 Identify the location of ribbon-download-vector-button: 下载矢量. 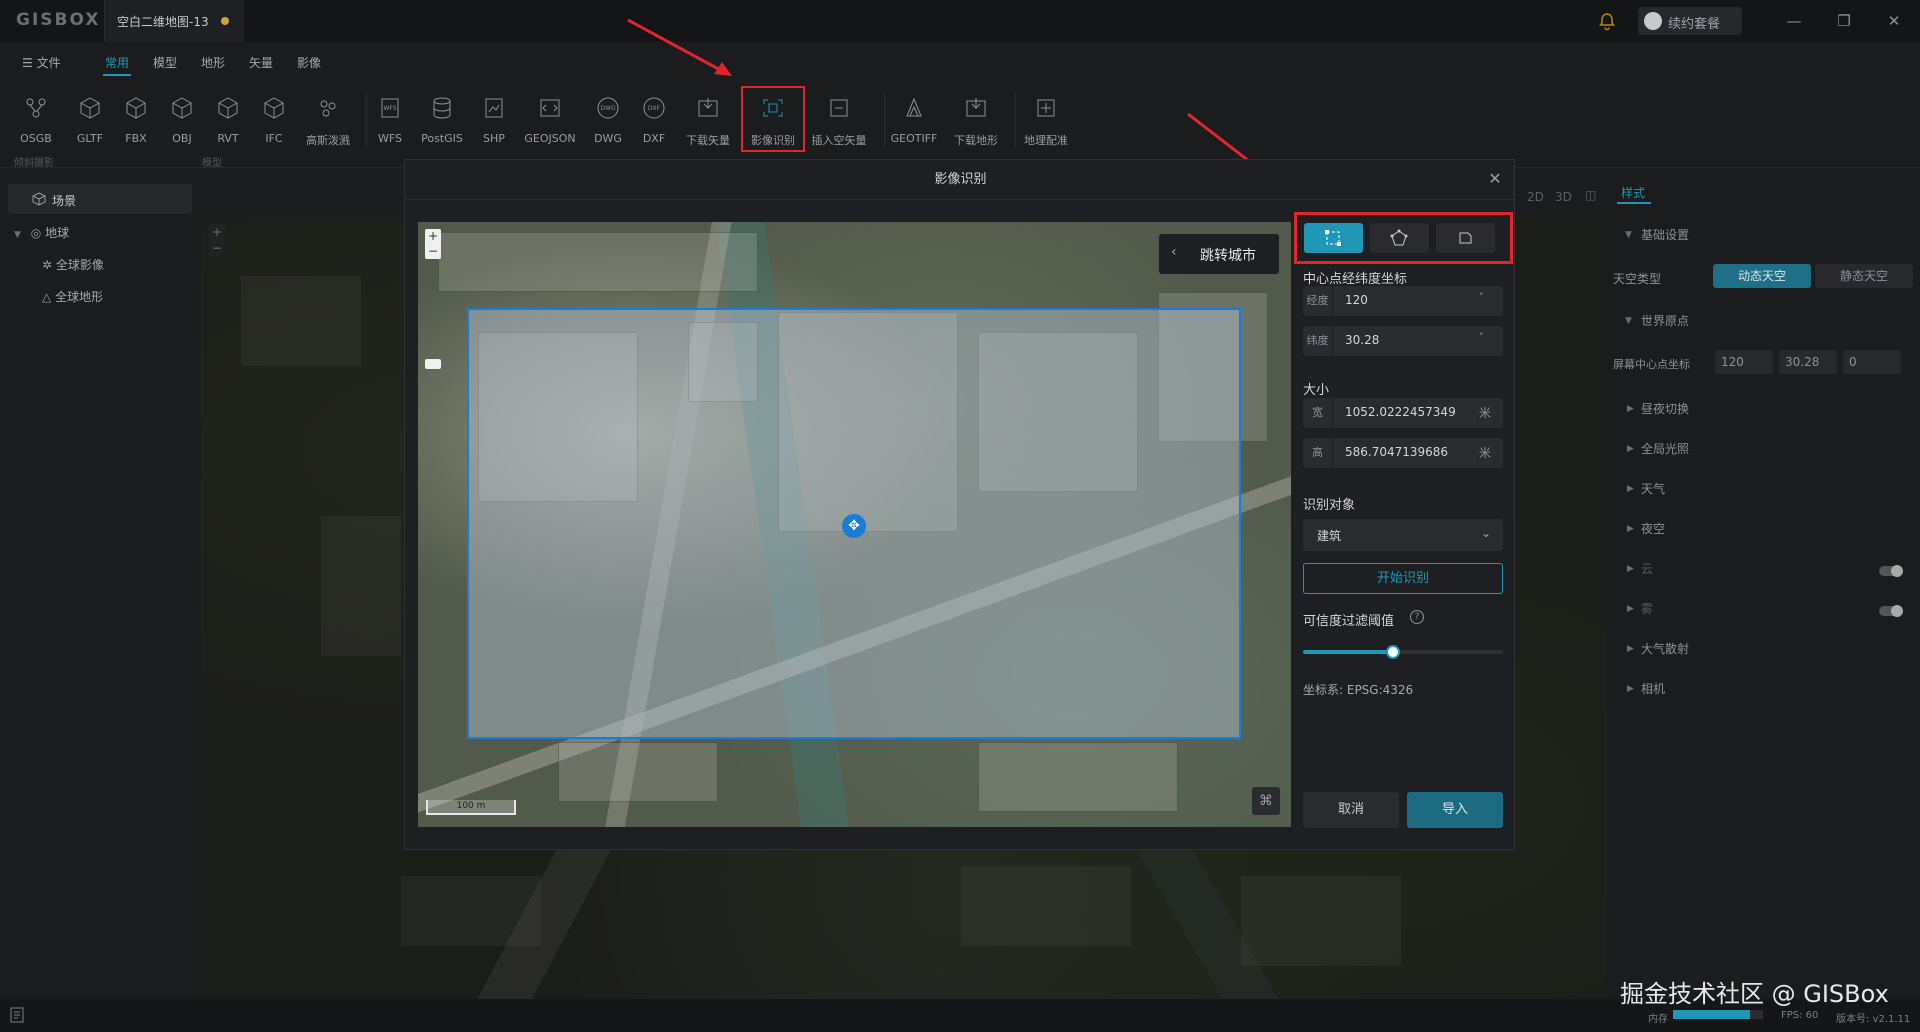
(708, 123).